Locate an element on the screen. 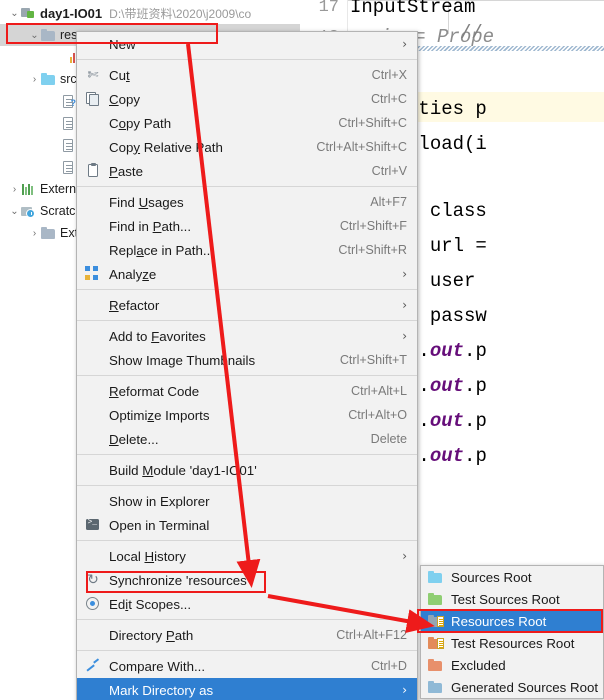 The width and height of the screenshot is (604, 700). menu-item-shortcut: Ctrl+D is located at coordinates (388, 666).